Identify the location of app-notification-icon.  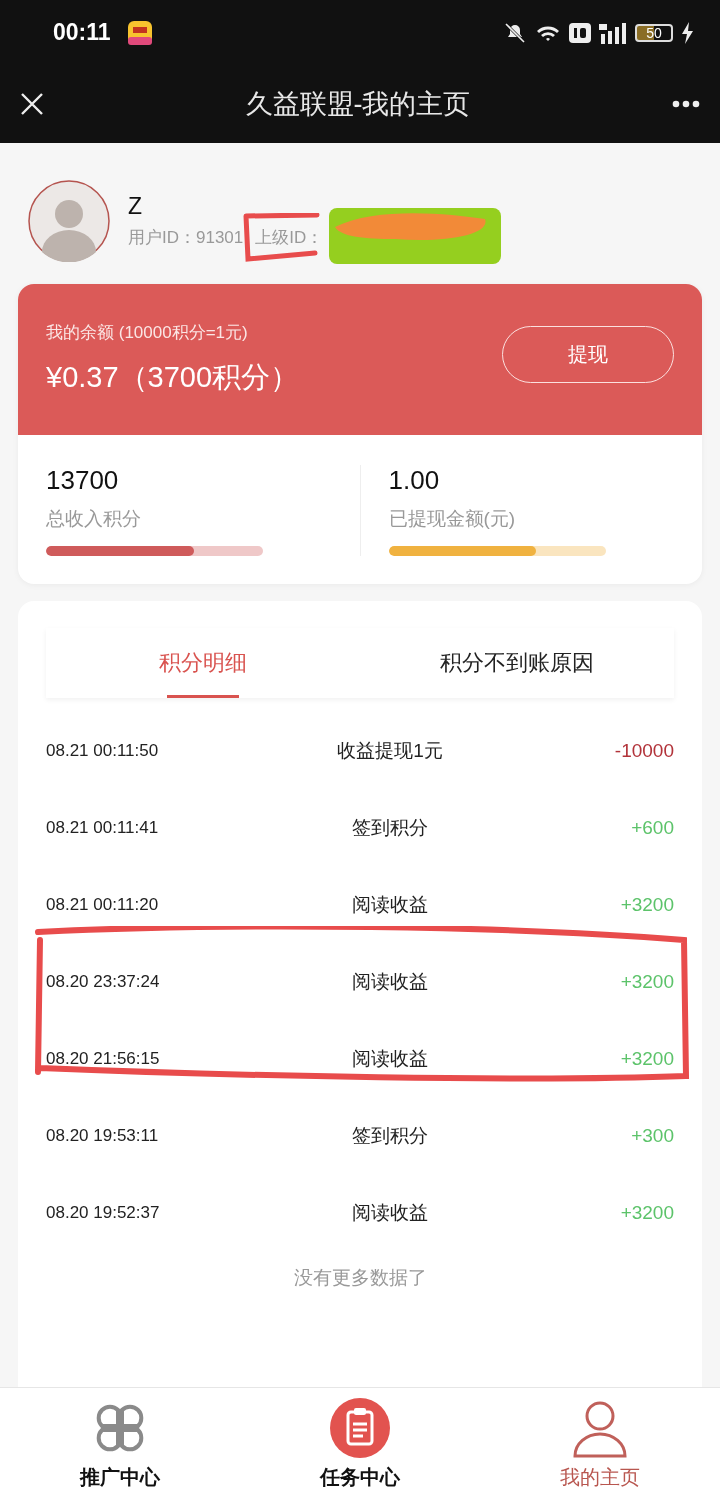
(139, 32).